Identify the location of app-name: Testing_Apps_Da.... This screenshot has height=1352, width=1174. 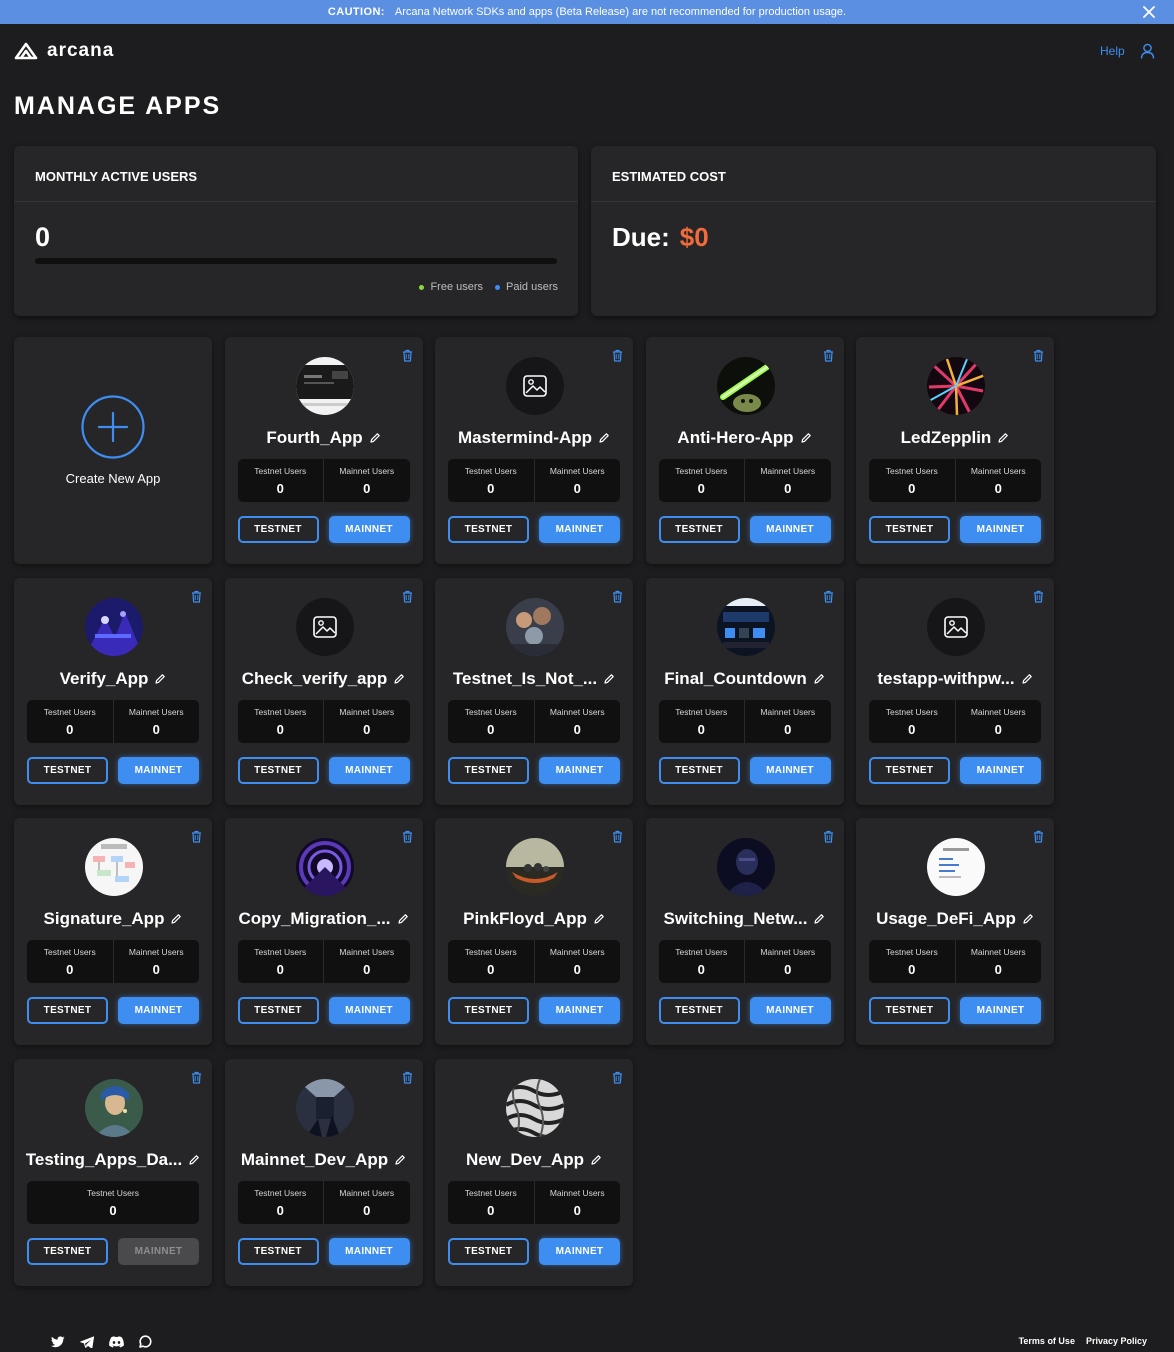
(104, 1159).